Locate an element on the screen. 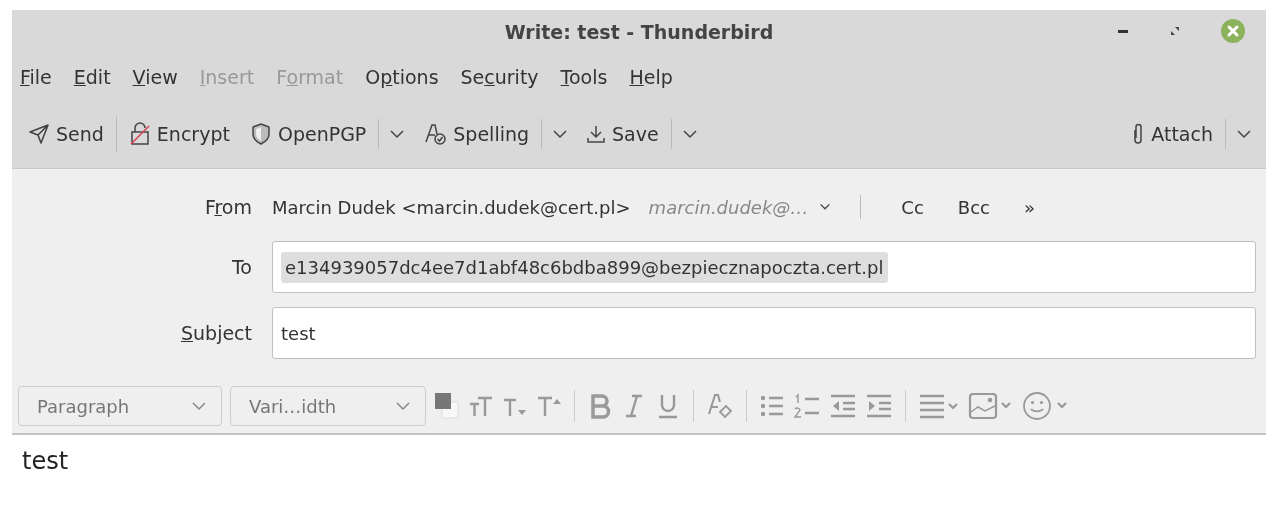 This screenshot has height=514, width=1266. to-label: To is located at coordinates (242, 267).